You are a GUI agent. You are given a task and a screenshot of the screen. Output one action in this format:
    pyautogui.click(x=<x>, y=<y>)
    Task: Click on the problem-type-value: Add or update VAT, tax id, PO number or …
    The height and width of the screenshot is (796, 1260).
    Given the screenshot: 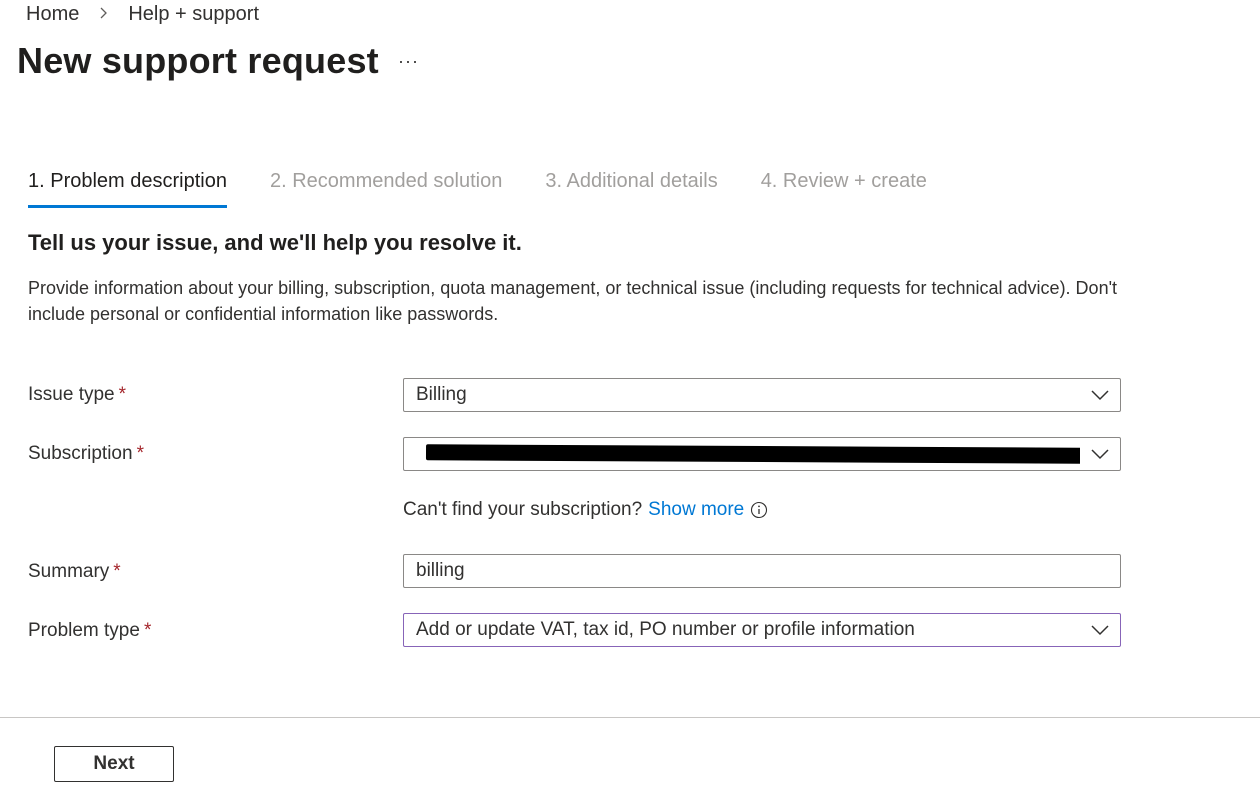 What is the action you would take?
    pyautogui.click(x=665, y=629)
    